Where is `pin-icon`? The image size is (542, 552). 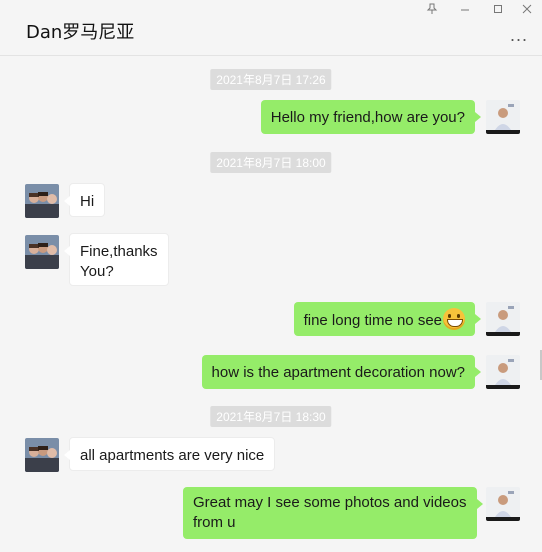
pin-icon is located at coordinates (434, 9).